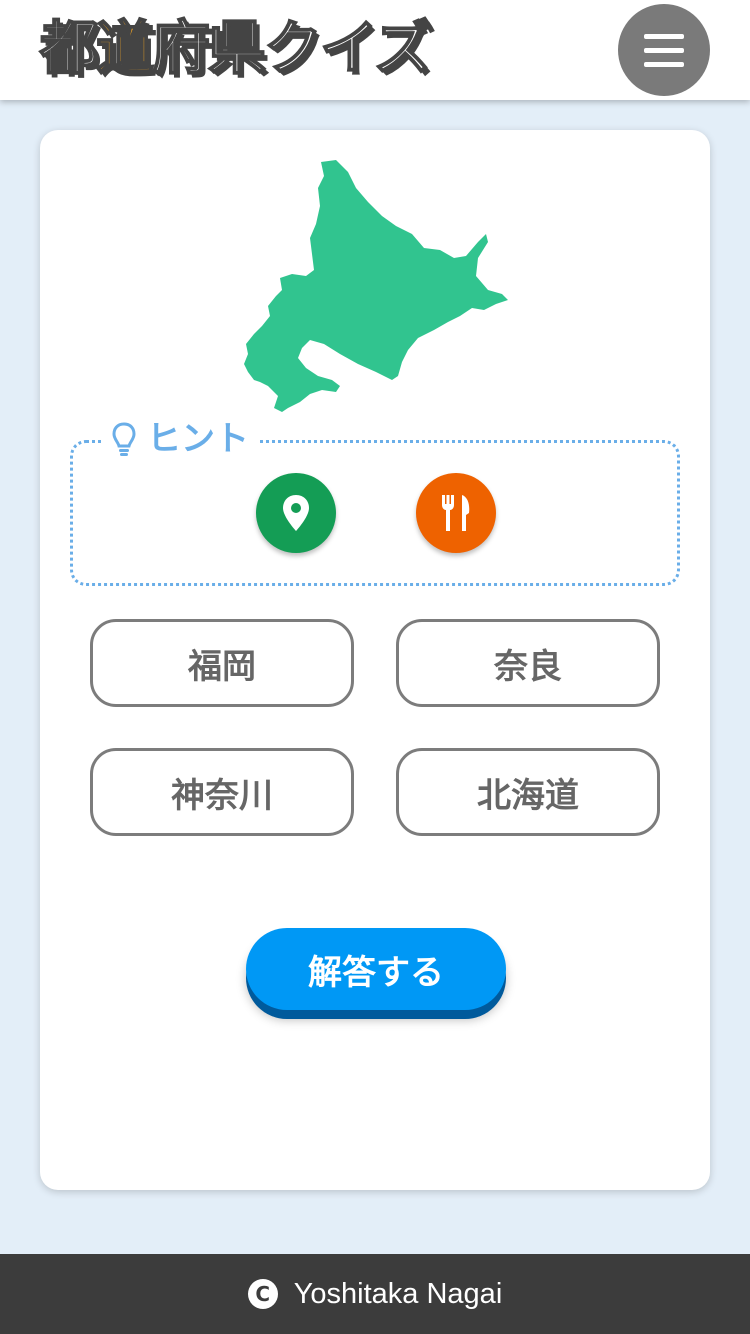 Image resolution: width=750 pixels, height=1334 pixels. I want to click on lightbulb-icon, so click(124, 439).